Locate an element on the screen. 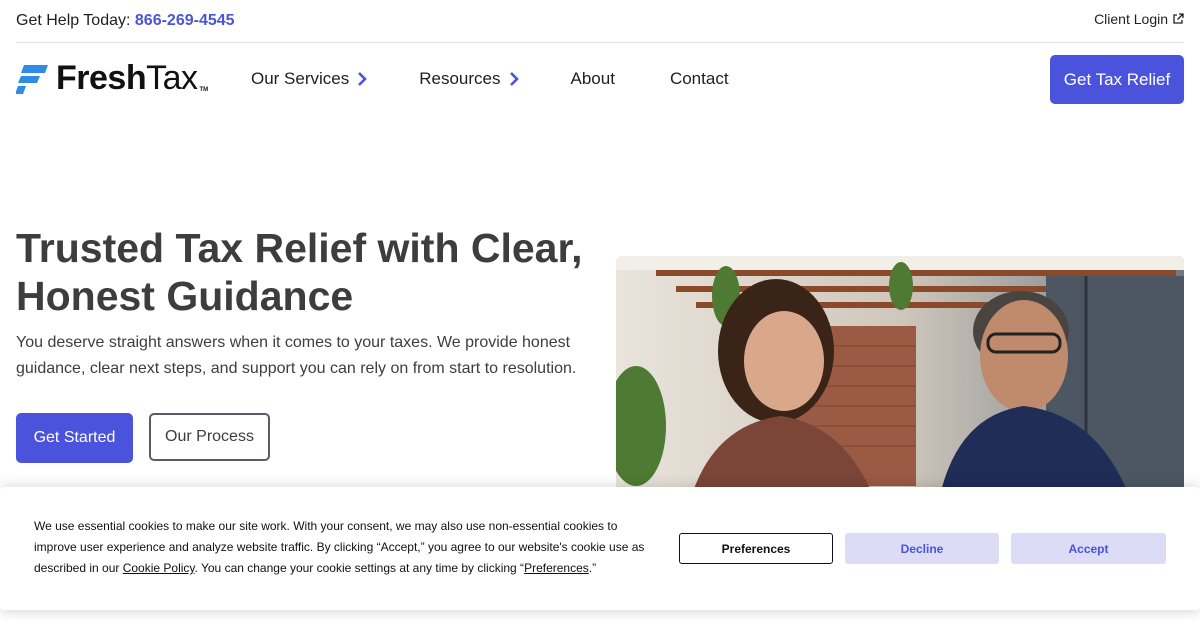  nav-item-resources: Resources is located at coordinates (469, 79).